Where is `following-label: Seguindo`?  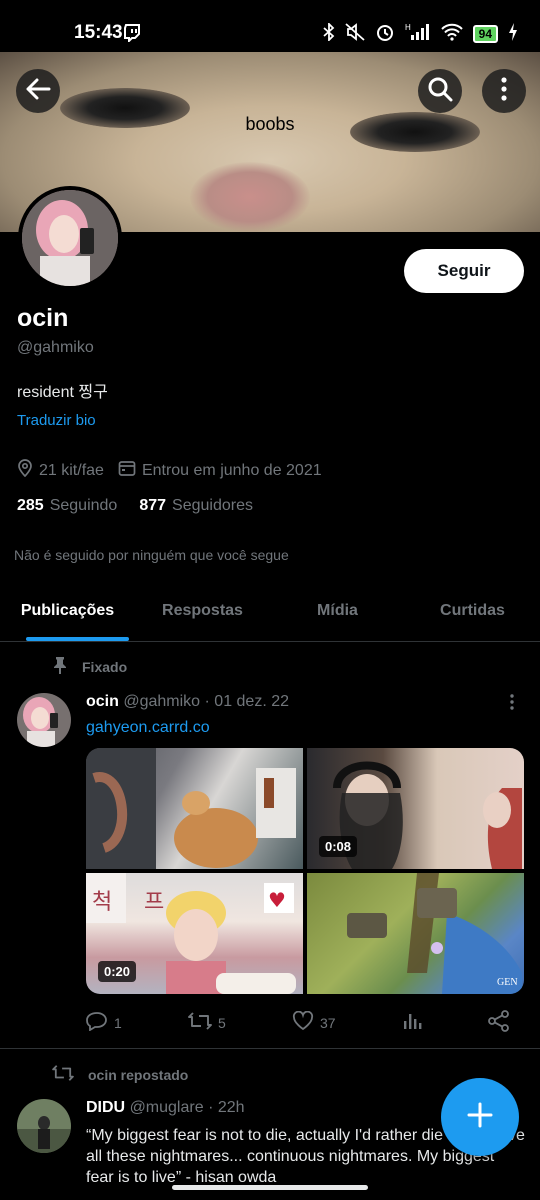 following-label: Seguindo is located at coordinates (83, 505).